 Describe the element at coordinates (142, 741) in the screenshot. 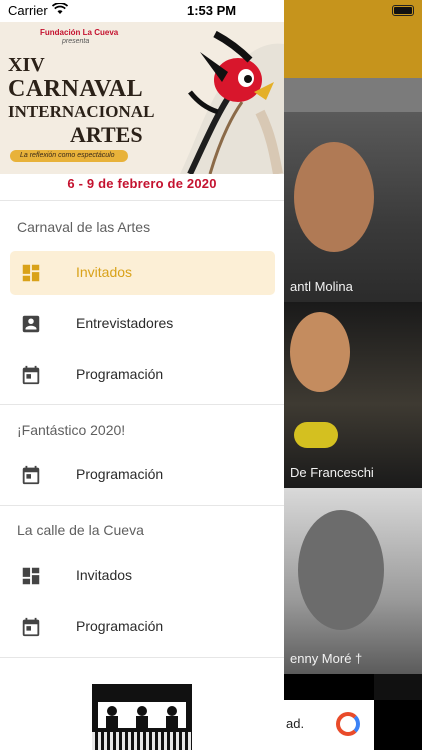

I see `logo-pattern` at that location.